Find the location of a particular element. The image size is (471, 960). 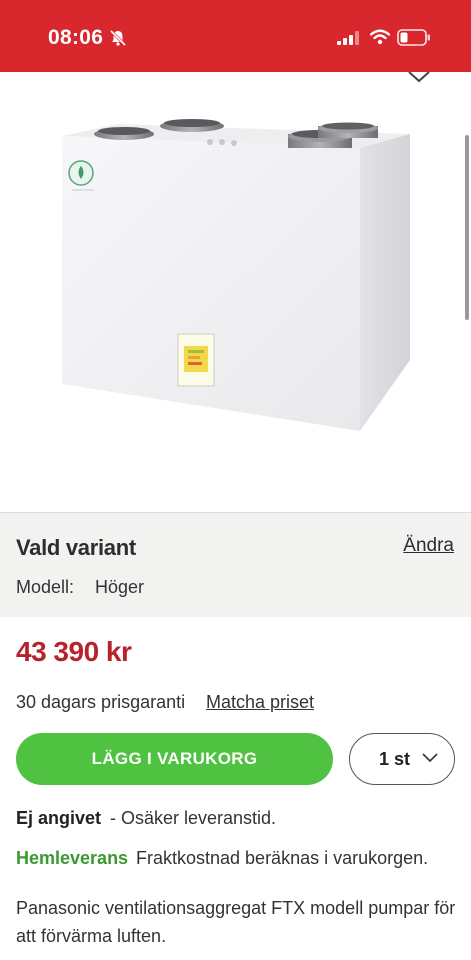

variant-panel: Vald variant Ändra Modell: Höger is located at coordinates (235, 564).